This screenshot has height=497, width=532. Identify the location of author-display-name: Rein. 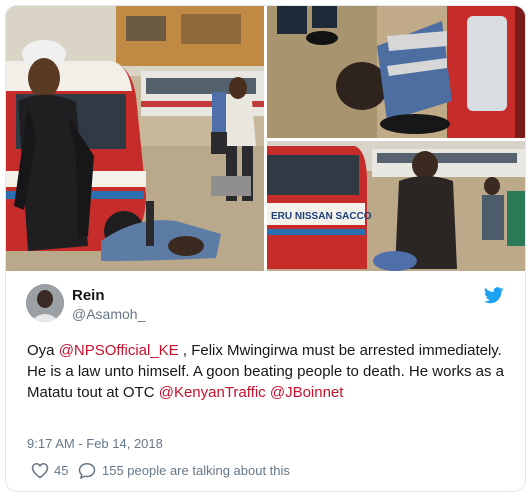
(88, 295).